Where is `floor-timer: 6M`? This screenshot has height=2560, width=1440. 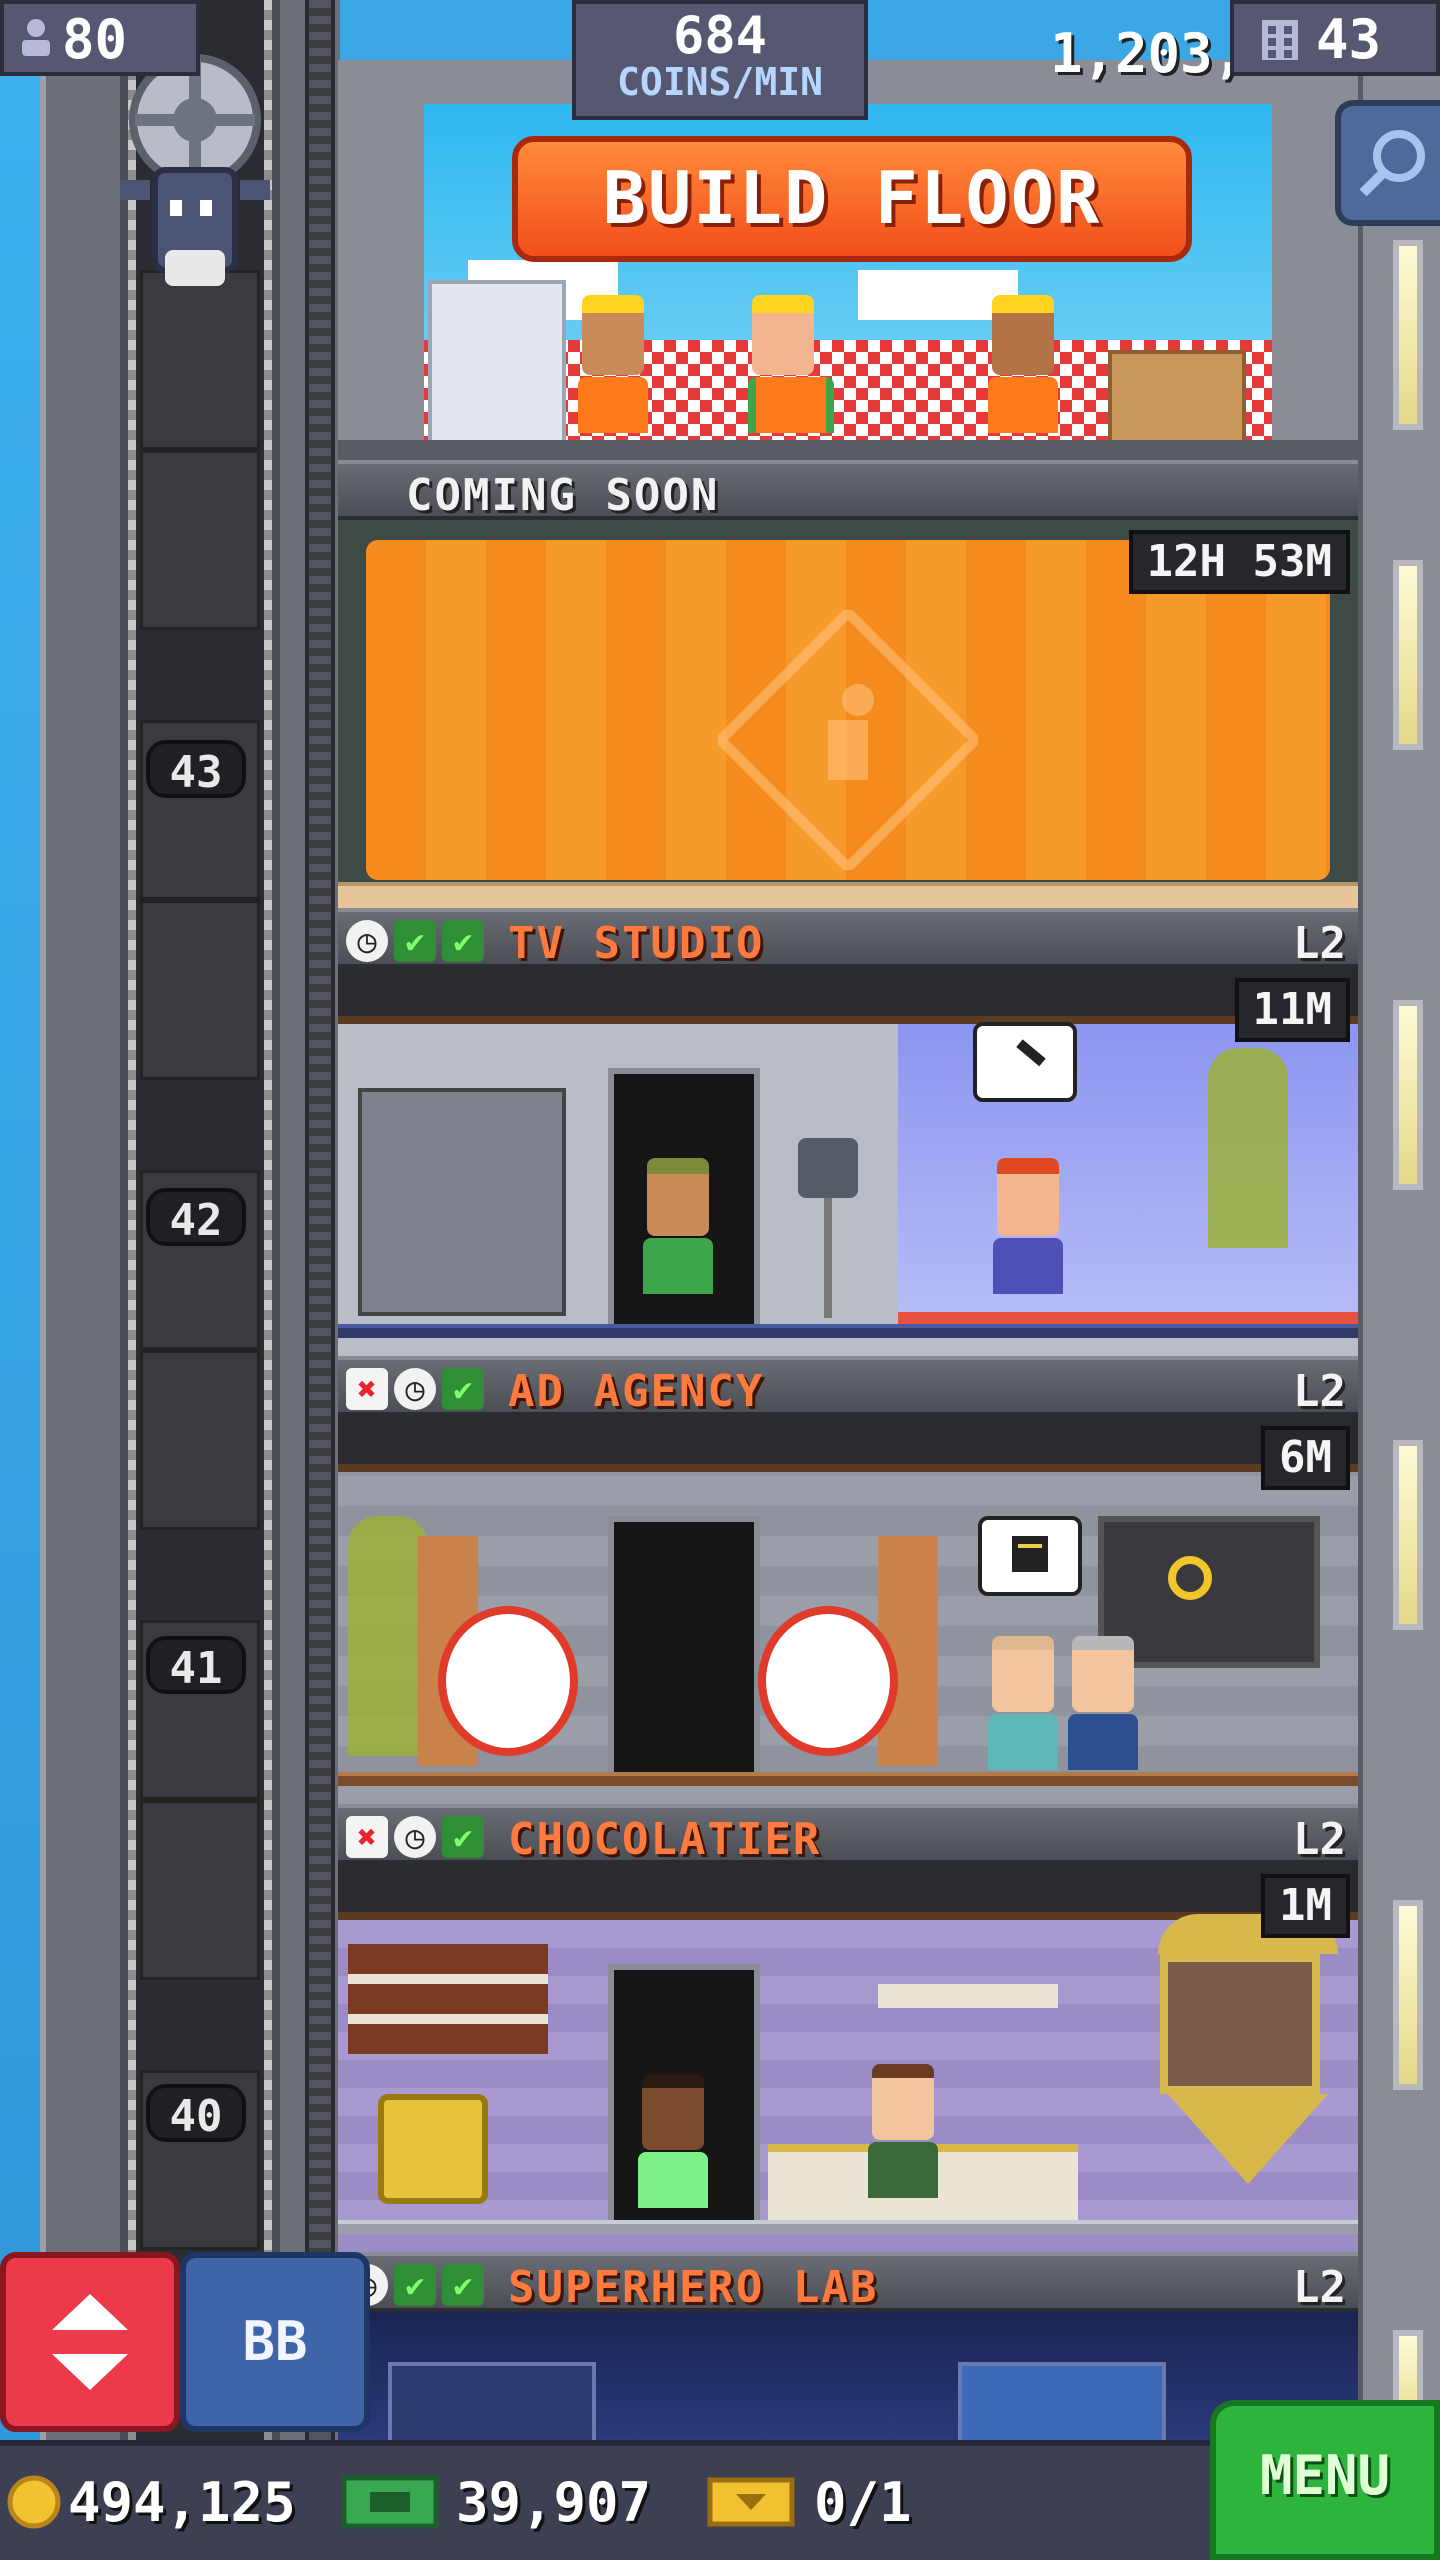
floor-timer: 6M is located at coordinates (1305, 1458).